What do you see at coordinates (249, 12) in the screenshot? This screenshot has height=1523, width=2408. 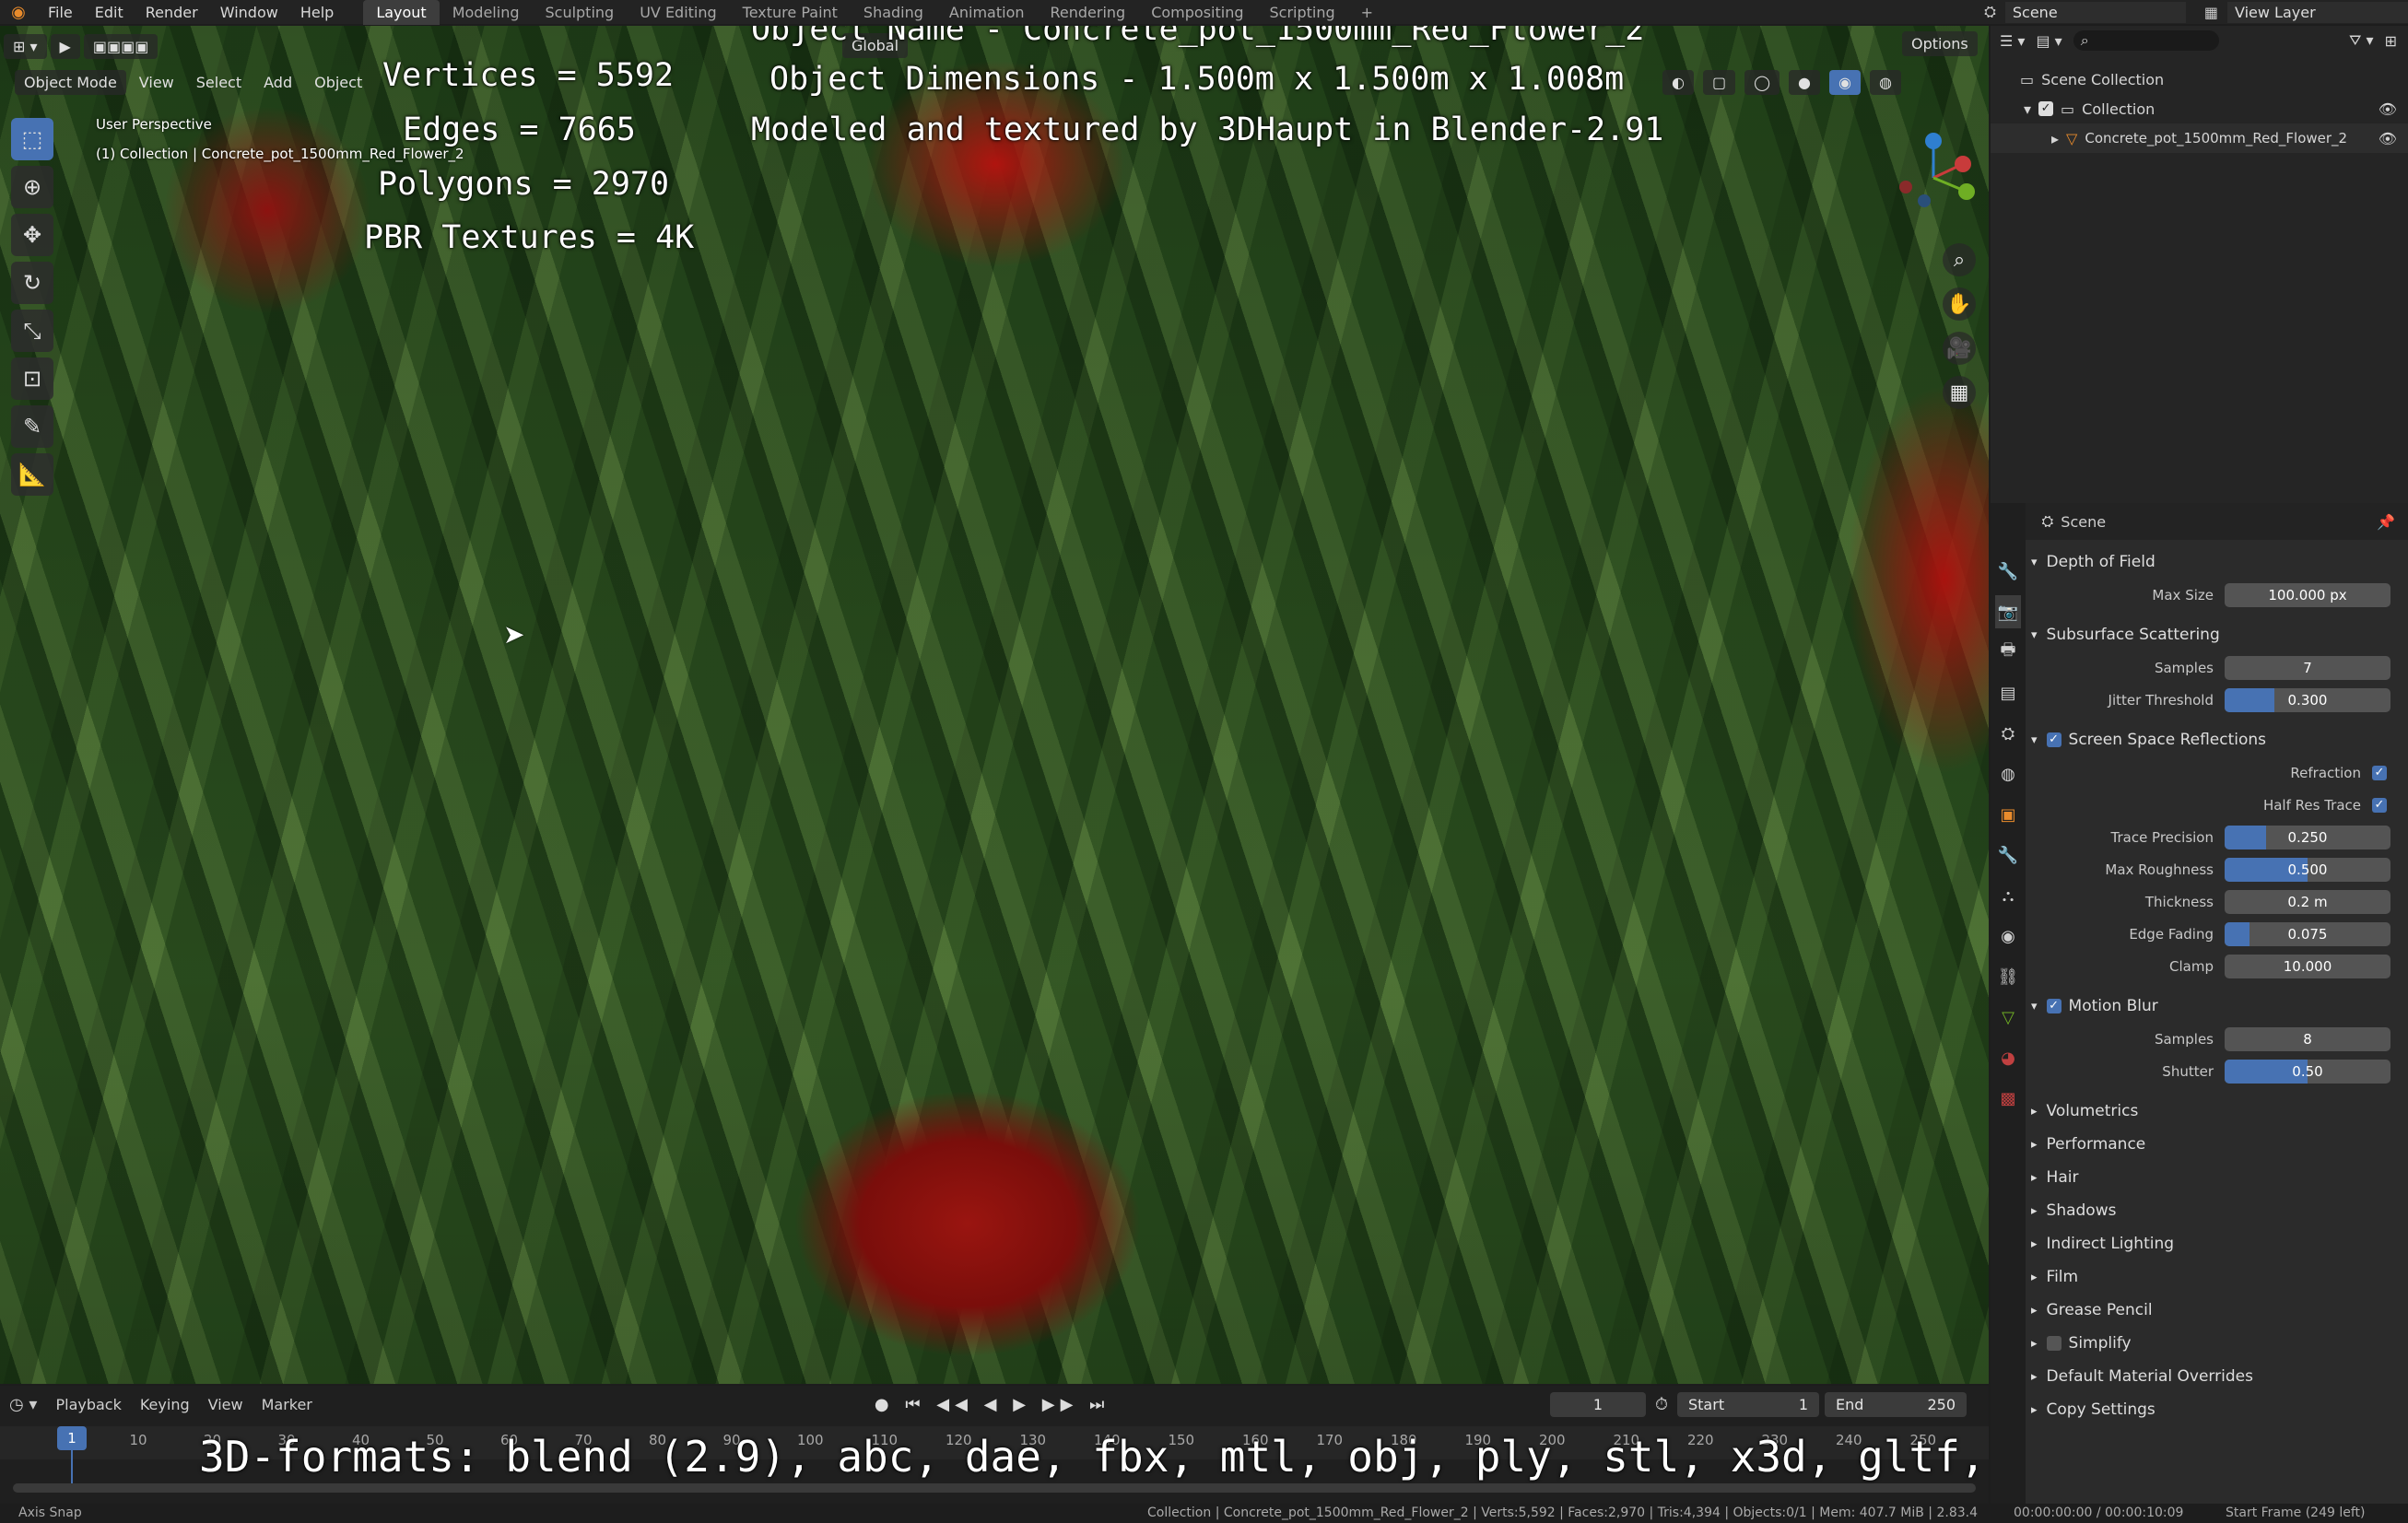 I see `menu-window: Window` at bounding box center [249, 12].